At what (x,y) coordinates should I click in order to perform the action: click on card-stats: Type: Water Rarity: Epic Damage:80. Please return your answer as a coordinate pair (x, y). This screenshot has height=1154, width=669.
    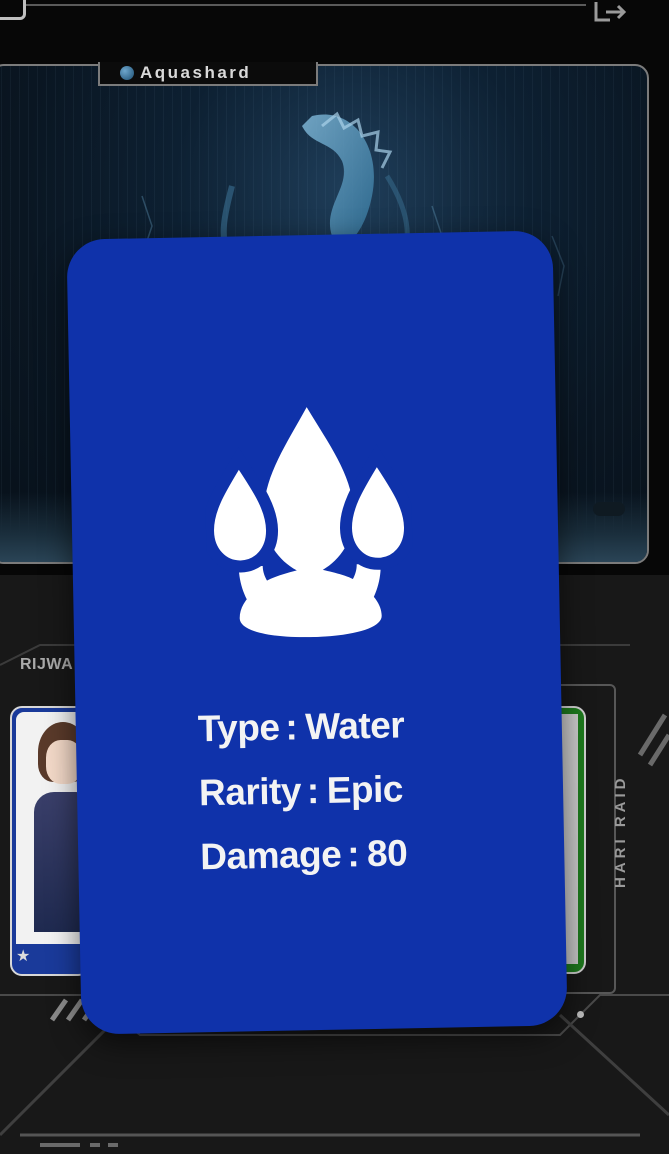
    Looking at the image, I should click on (302, 791).